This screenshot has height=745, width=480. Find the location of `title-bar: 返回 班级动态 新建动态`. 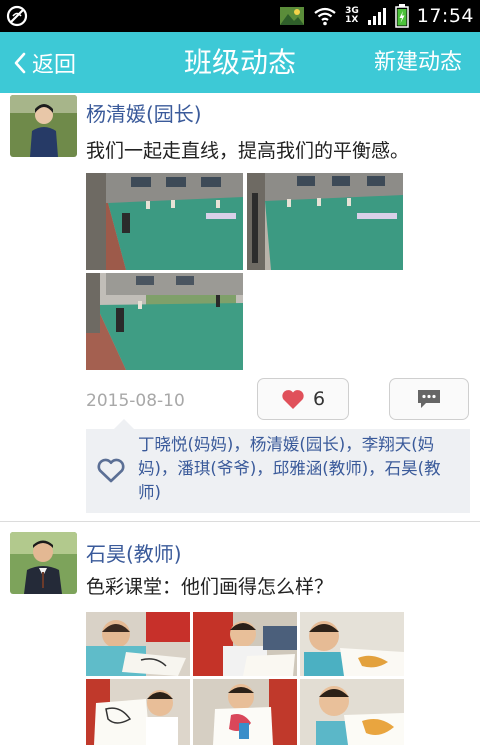

title-bar: 返回 班级动态 新建动态 is located at coordinates (240, 62).